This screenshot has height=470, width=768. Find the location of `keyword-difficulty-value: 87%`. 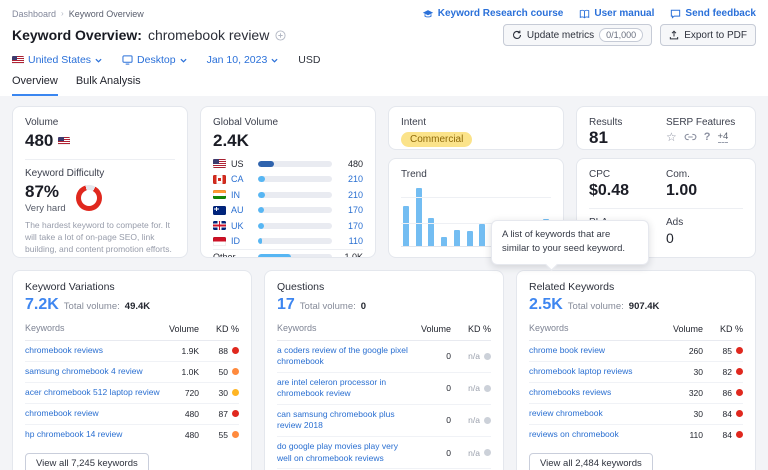

keyword-difficulty-value: 87% is located at coordinates (42, 191).